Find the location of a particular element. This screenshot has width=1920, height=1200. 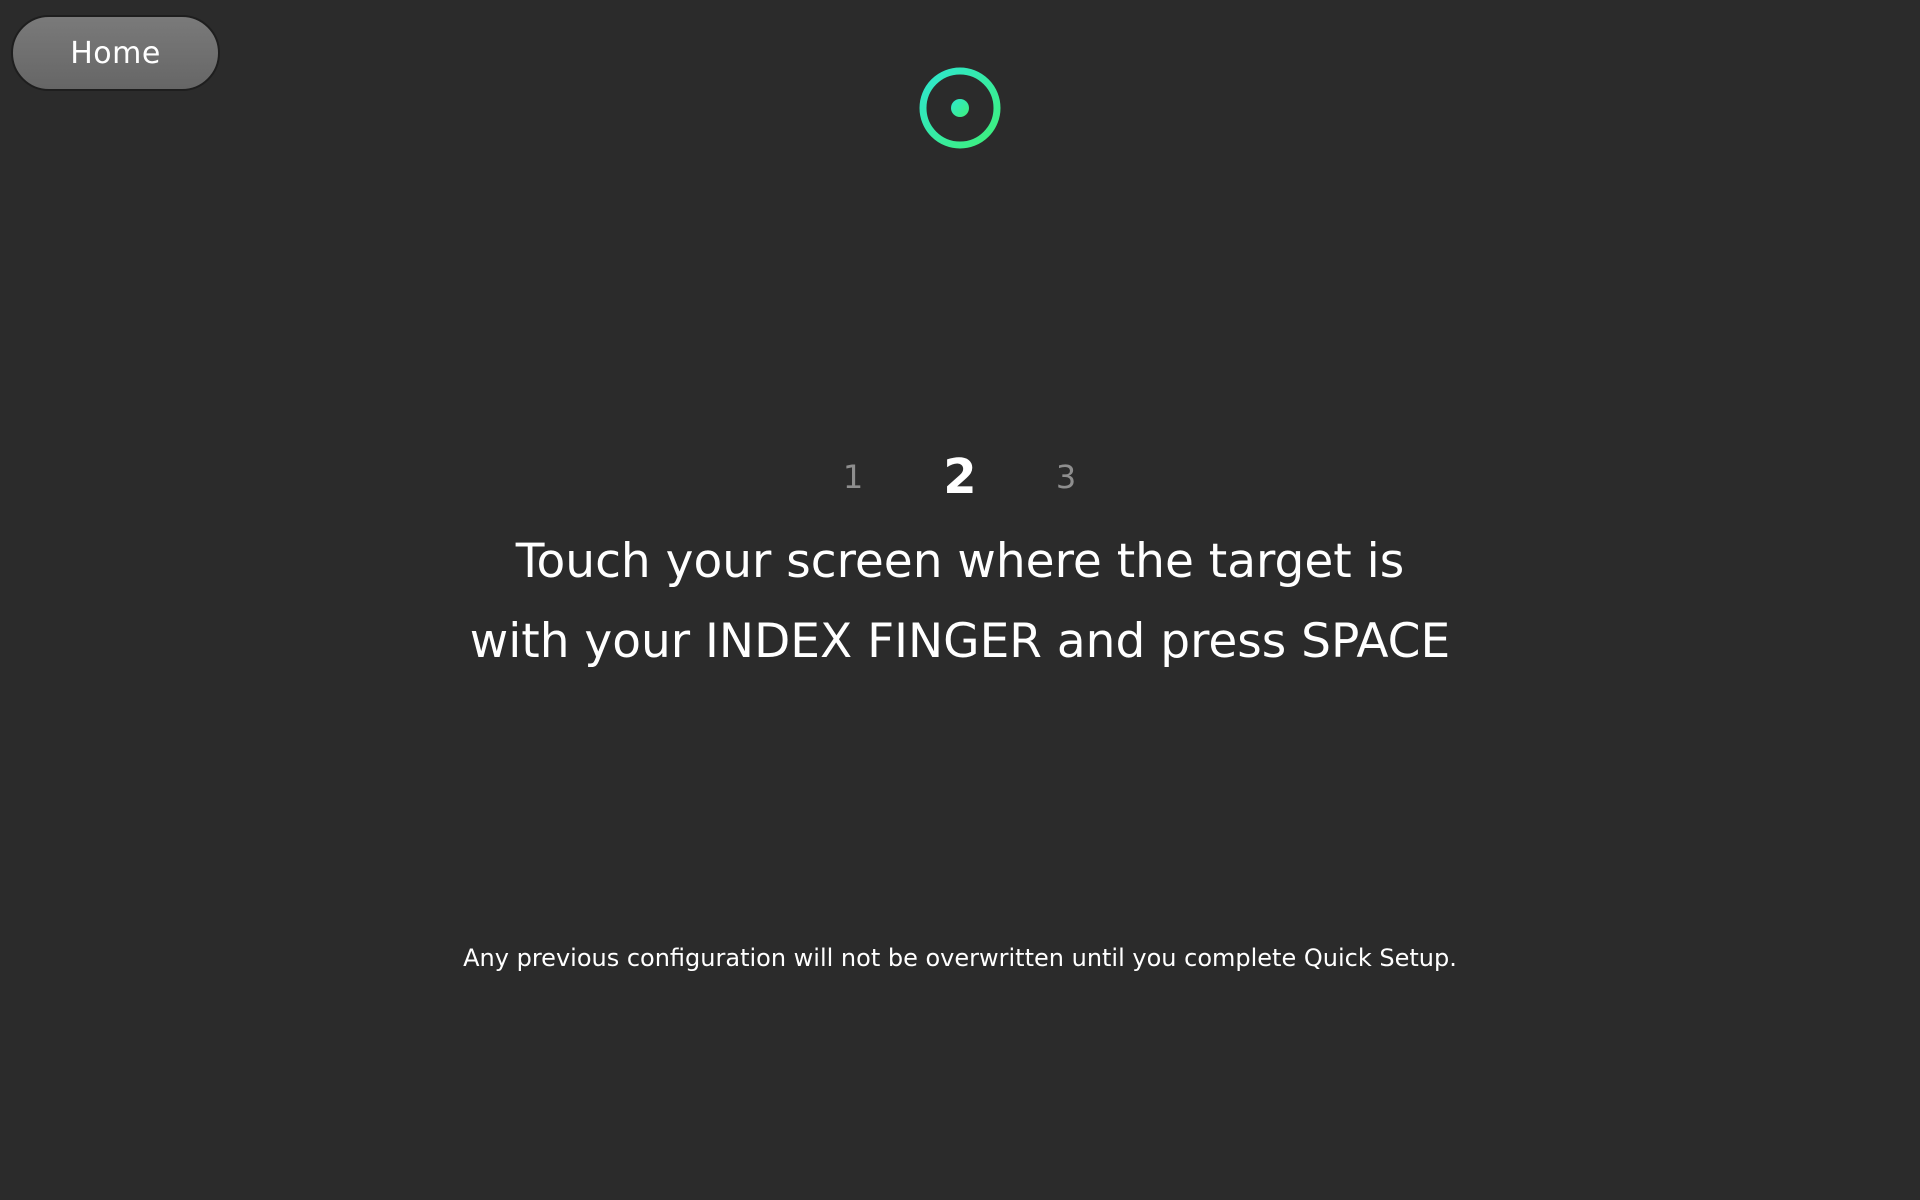

step-indicator: 1 2 3 is located at coordinates (960, 477).